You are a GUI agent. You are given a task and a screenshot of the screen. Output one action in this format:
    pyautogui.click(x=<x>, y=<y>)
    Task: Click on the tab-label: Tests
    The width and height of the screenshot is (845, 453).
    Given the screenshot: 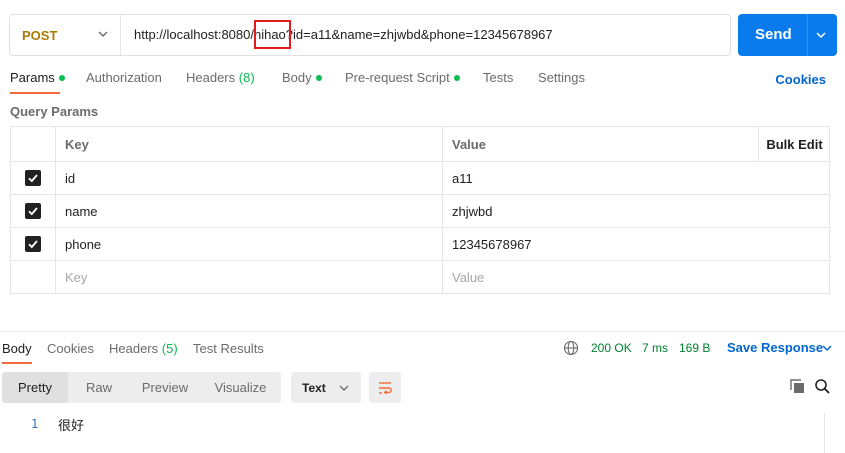 What is the action you would take?
    pyautogui.click(x=498, y=77)
    